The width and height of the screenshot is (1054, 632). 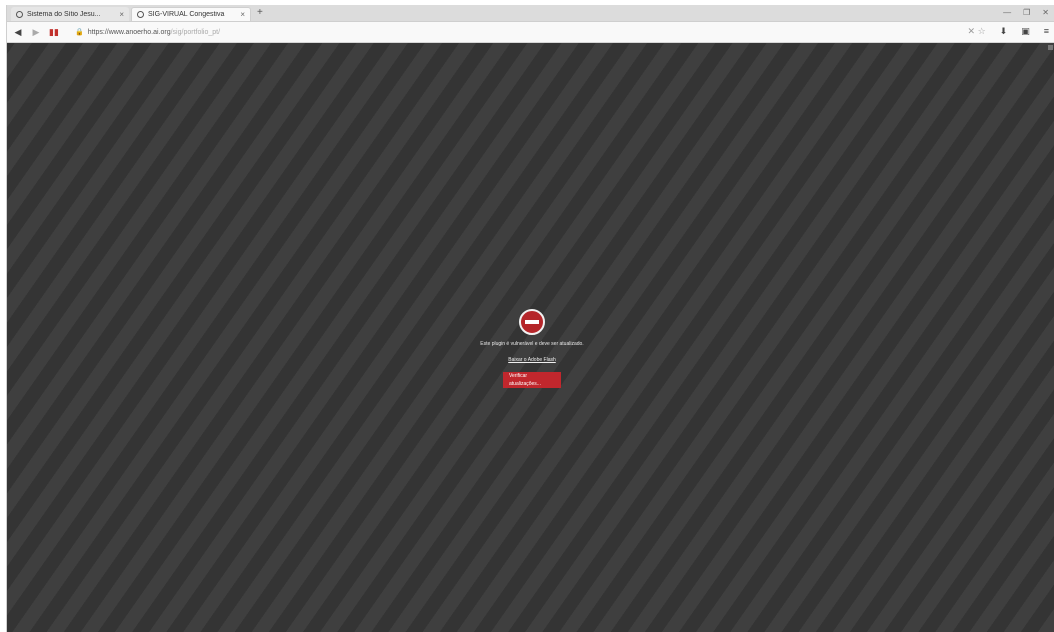 I want to click on close-window-button: ✕, so click(x=1045, y=13).